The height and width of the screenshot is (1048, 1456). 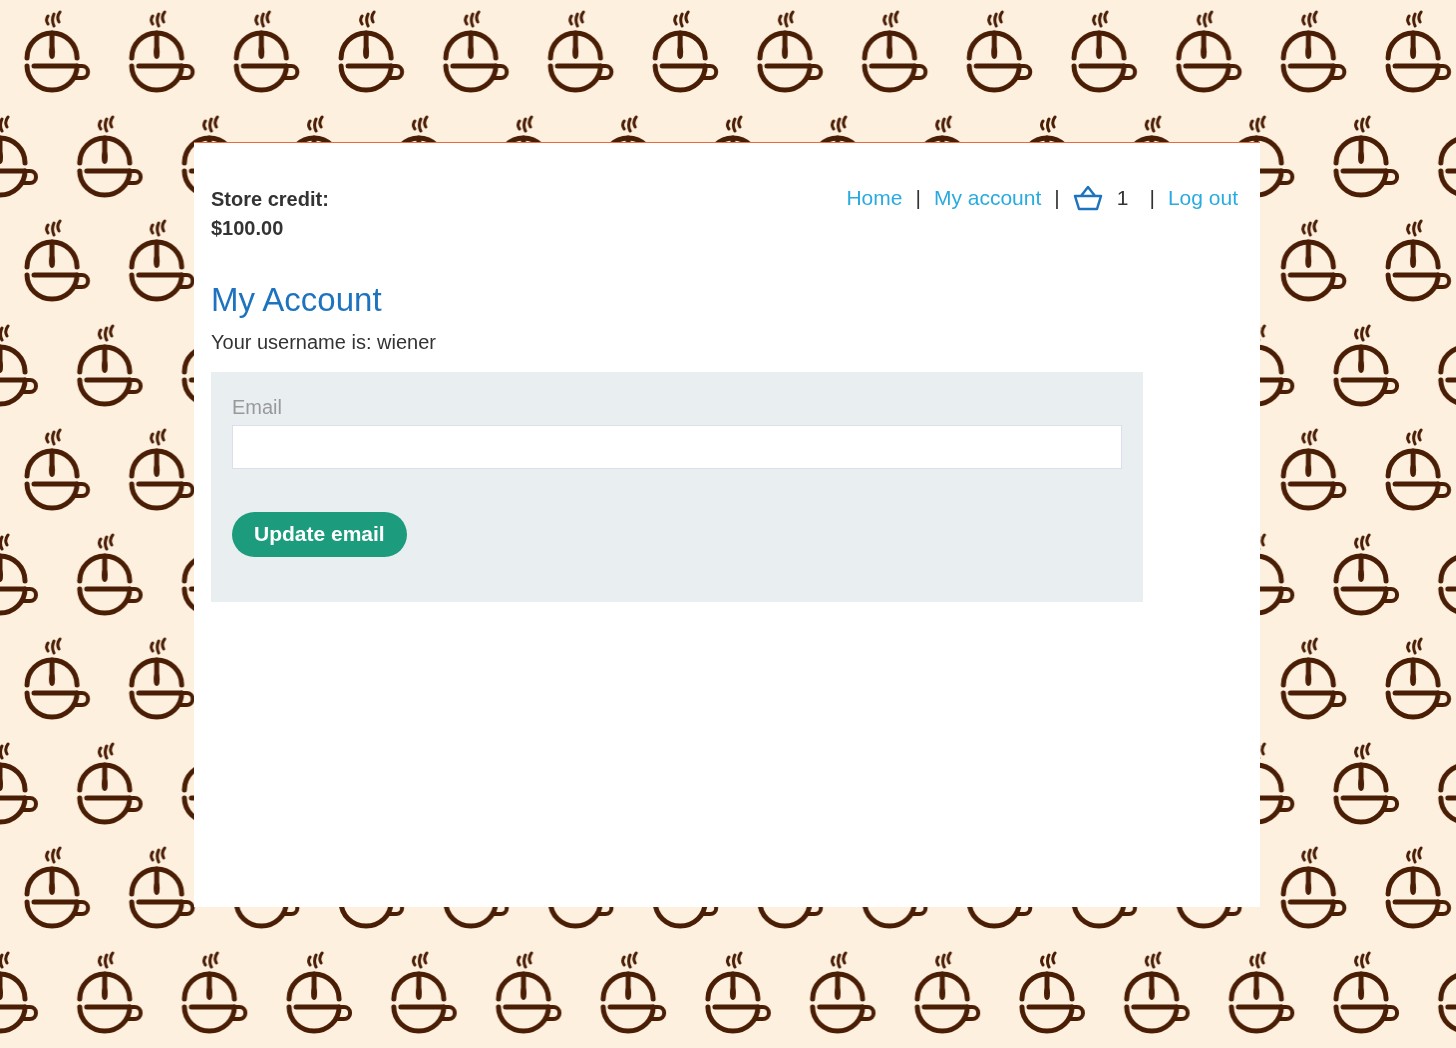 I want to click on username-text: Your username is: wiener, so click(x=324, y=342).